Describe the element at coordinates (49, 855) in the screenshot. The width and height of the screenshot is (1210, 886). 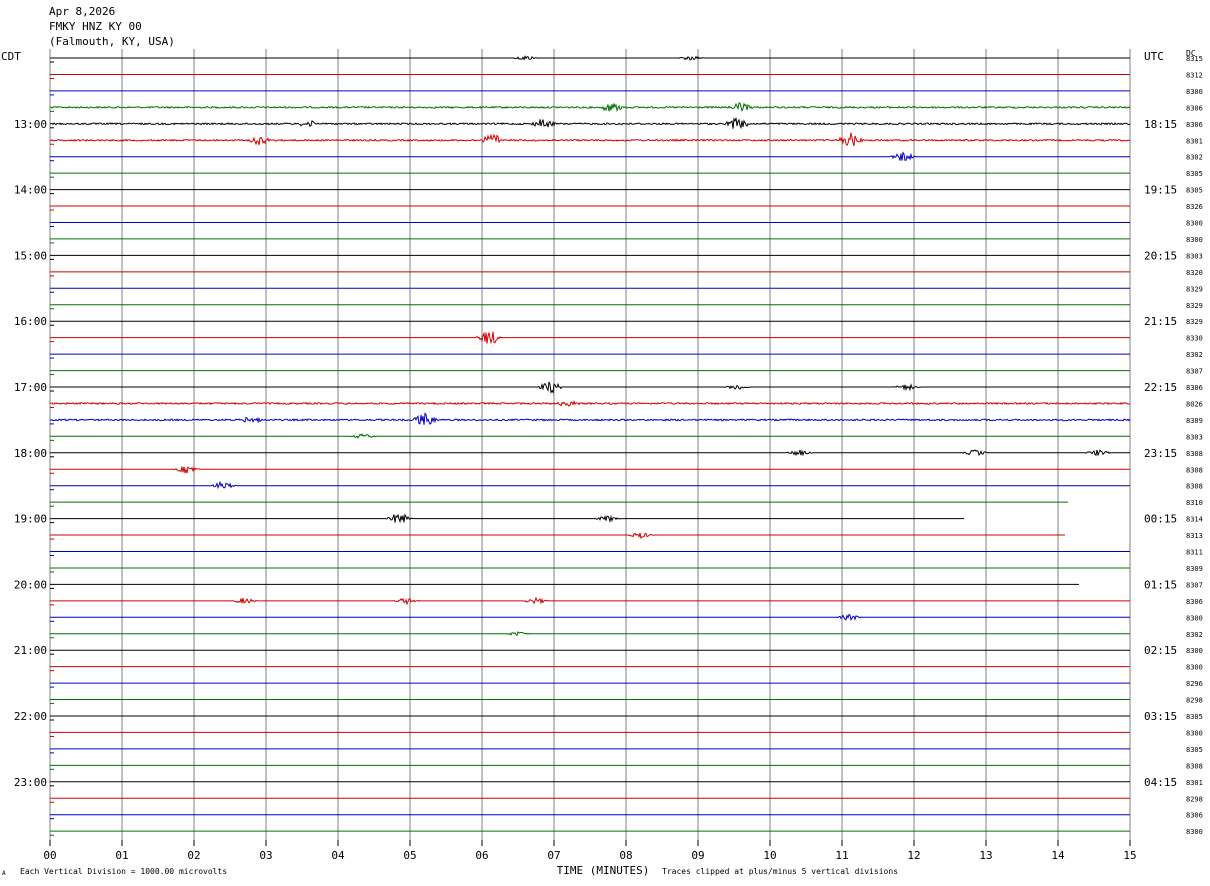
I see `x-tick-label: 00` at that location.